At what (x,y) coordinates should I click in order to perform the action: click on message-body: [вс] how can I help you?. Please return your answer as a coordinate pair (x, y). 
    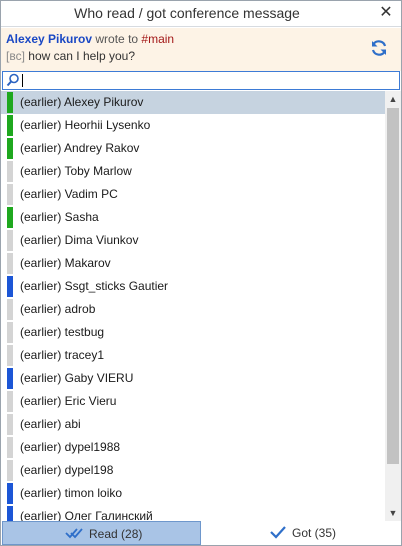
    Looking at the image, I should click on (70, 56).